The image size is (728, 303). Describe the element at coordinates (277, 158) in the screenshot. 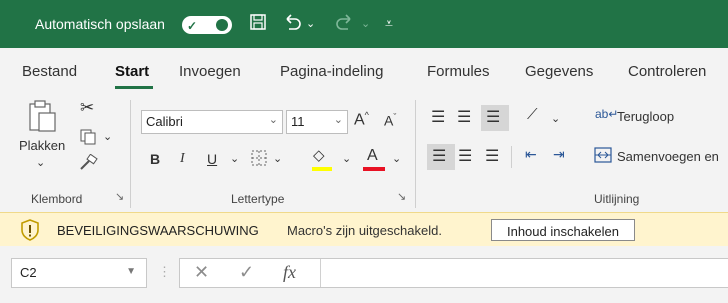

I see `borders-dropdown-icon: ⌄` at that location.